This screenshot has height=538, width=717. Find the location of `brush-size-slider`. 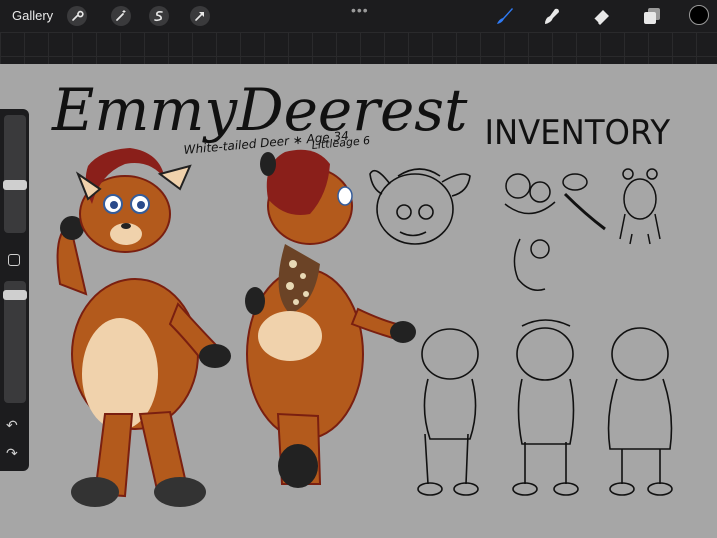

brush-size-slider is located at coordinates (15, 174).